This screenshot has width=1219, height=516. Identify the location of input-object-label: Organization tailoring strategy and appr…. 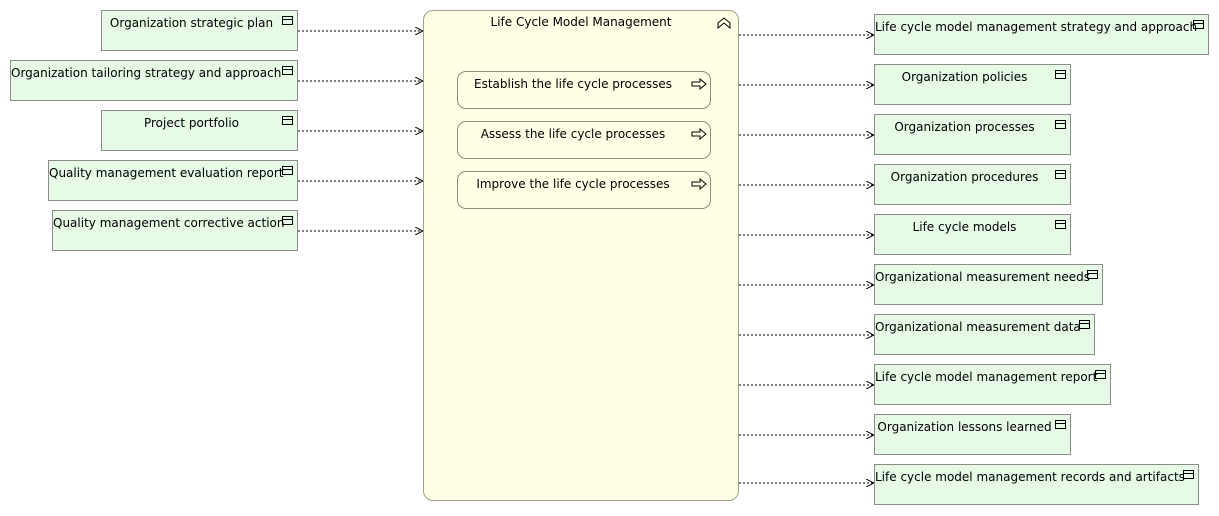
(146, 73).